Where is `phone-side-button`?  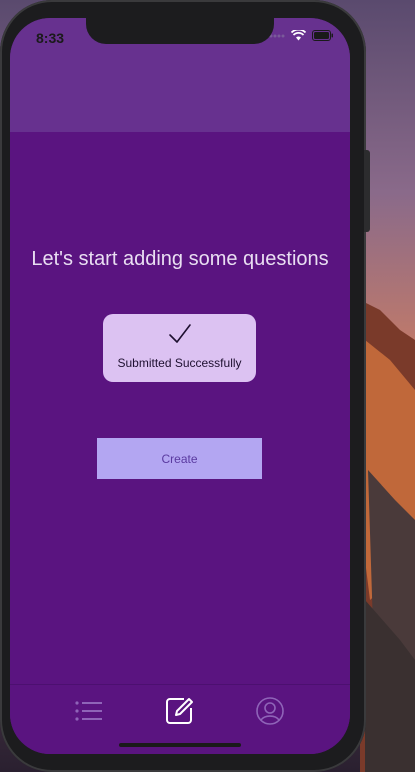
phone-side-button is located at coordinates (367, 191).